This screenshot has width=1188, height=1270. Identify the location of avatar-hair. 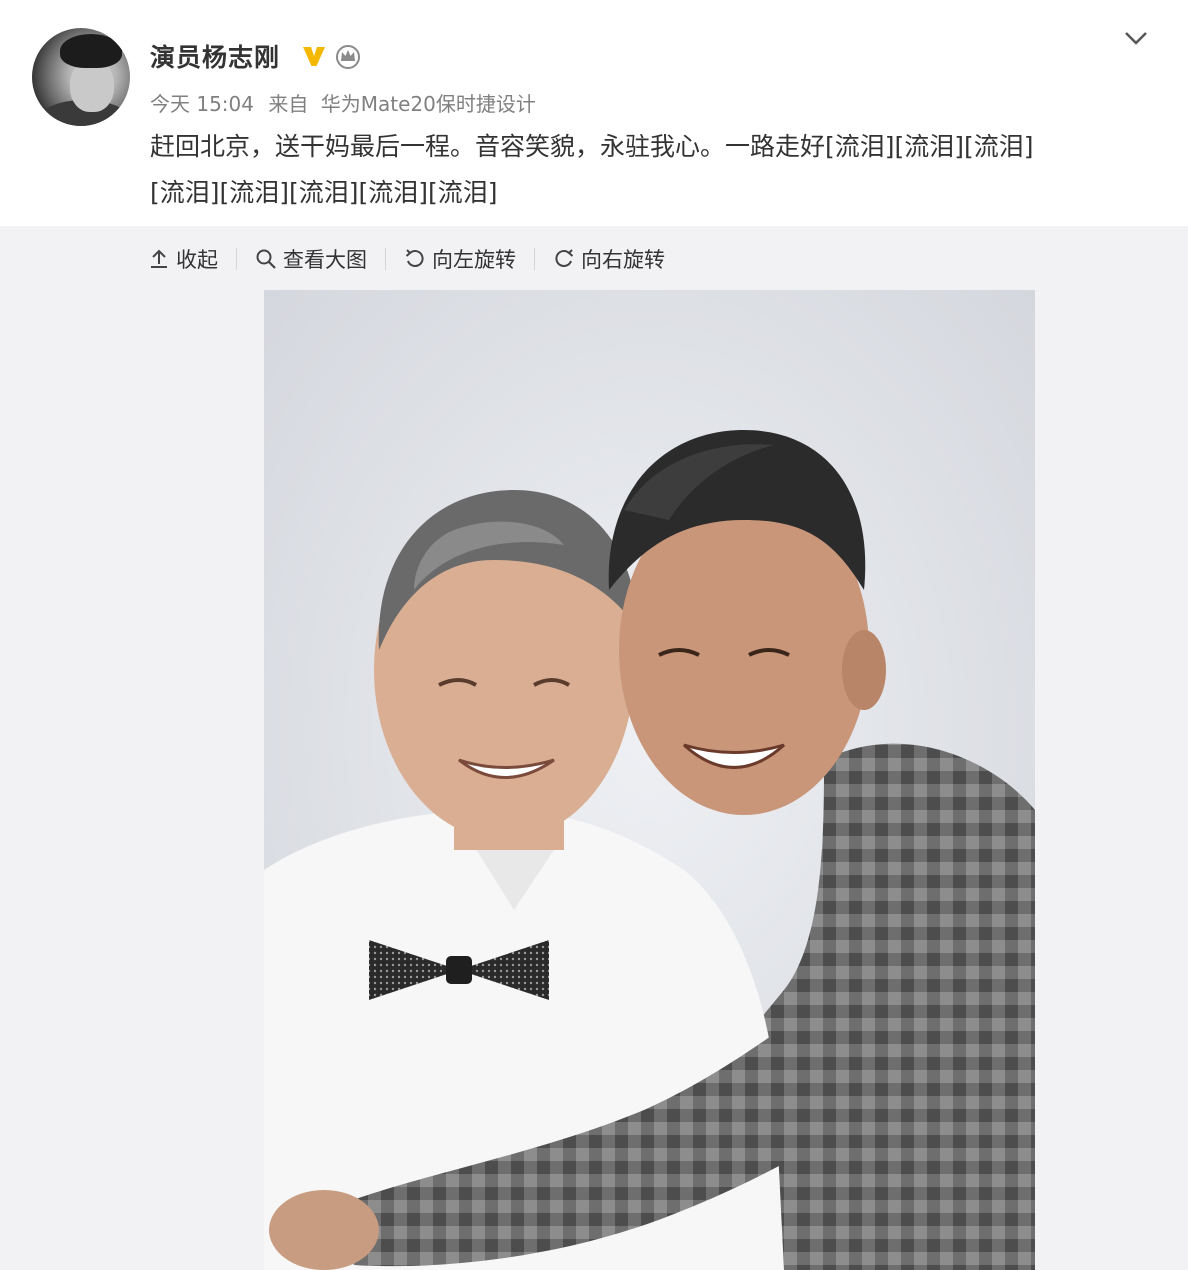
(91, 51).